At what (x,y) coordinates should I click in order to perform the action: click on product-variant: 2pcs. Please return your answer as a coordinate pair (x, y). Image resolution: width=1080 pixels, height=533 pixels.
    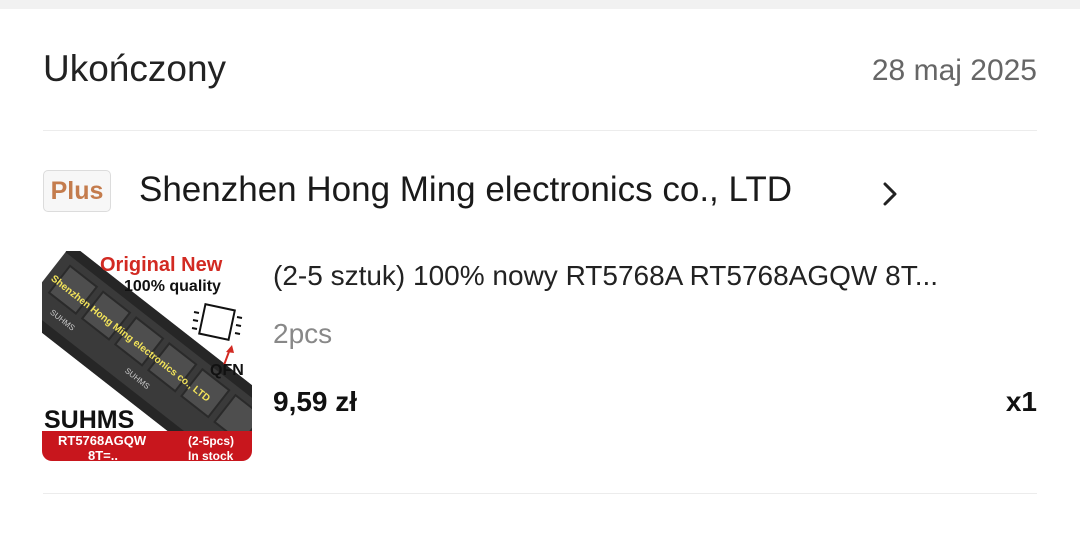
    Looking at the image, I should click on (303, 333).